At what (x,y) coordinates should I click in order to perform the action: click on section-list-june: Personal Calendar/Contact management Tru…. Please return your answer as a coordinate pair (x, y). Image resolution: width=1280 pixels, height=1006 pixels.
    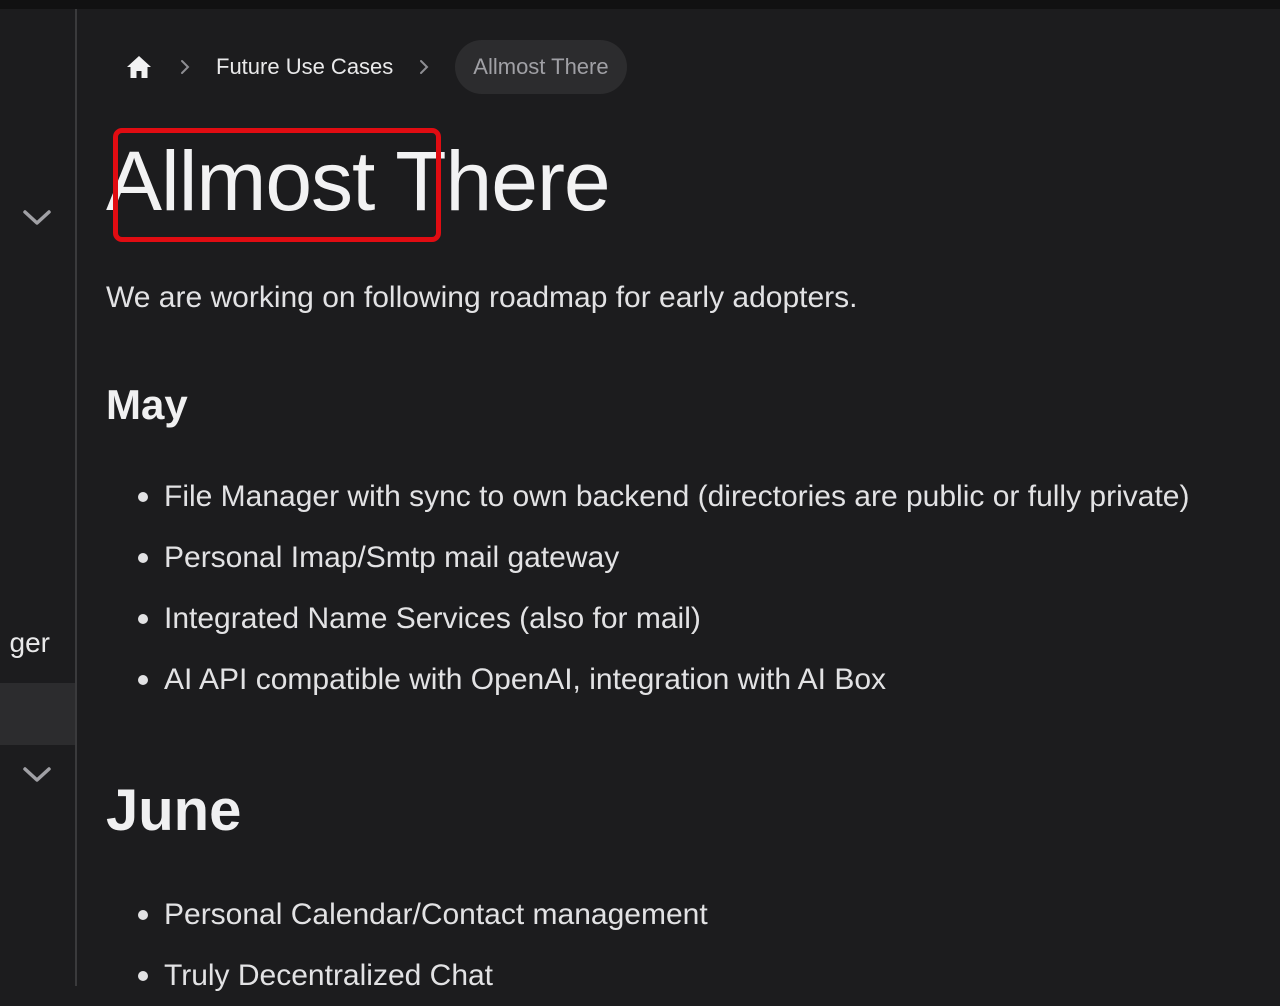
    Looking at the image, I should click on (407, 945).